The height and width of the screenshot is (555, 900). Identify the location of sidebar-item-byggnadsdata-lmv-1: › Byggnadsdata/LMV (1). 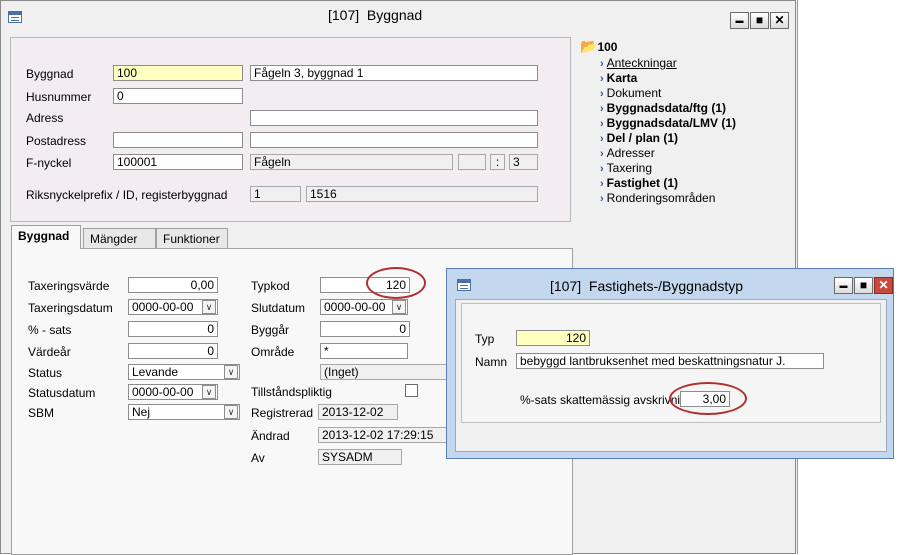
(668, 123).